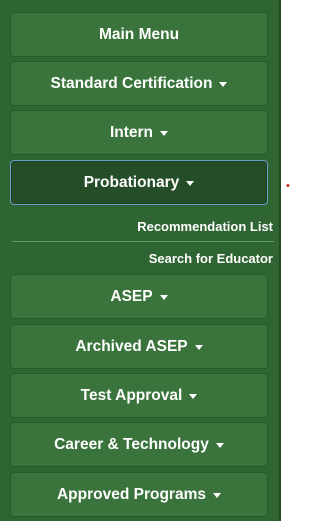  I want to click on approved-programs-label: Approved Programs, so click(131, 494).